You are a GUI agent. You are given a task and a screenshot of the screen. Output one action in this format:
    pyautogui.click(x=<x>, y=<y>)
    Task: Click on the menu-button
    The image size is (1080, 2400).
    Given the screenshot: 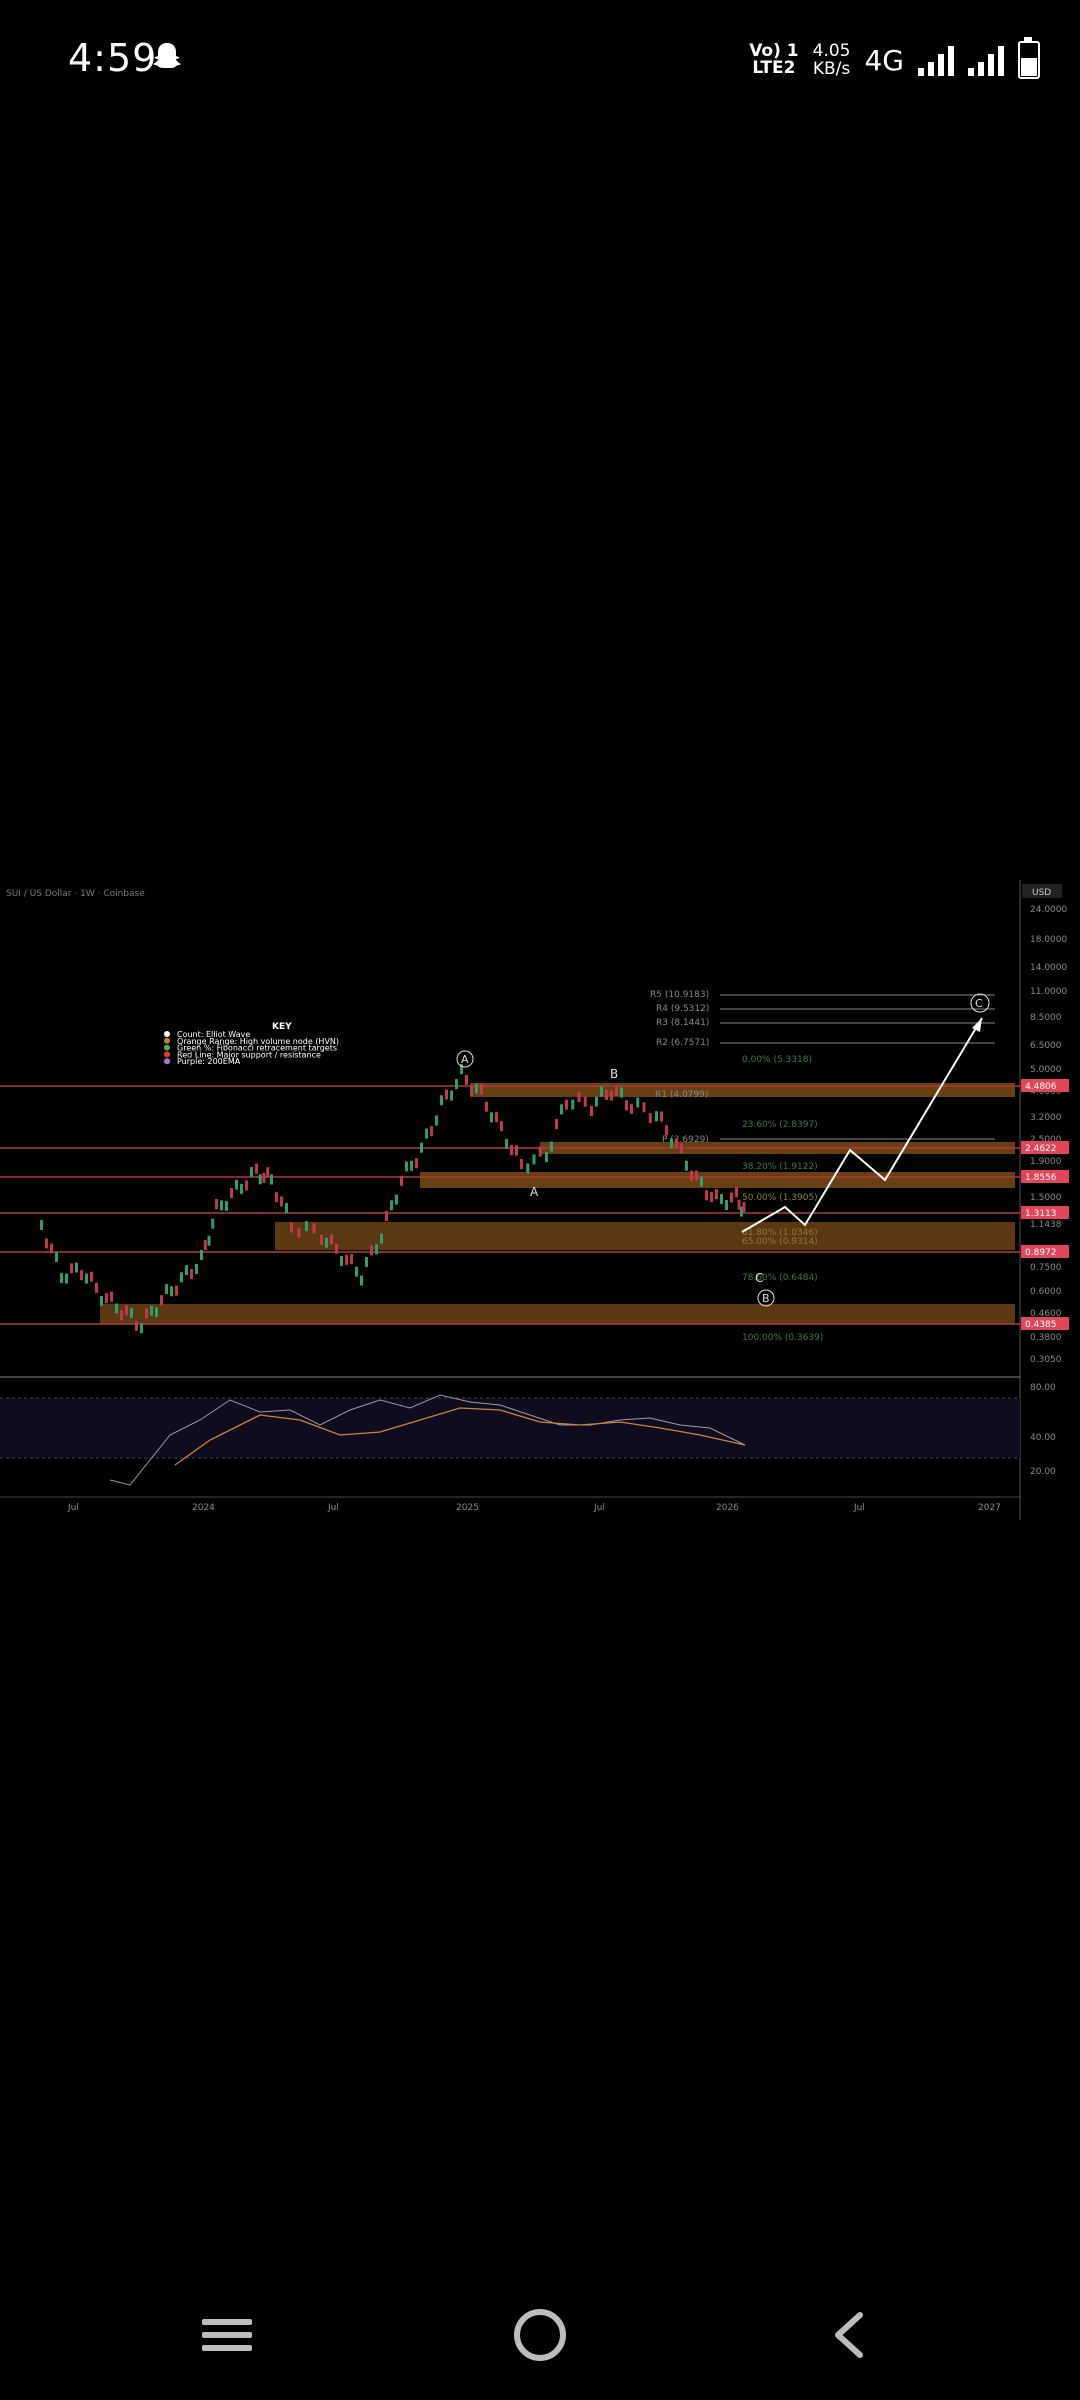 What is the action you would take?
    pyautogui.click(x=227, y=2335)
    